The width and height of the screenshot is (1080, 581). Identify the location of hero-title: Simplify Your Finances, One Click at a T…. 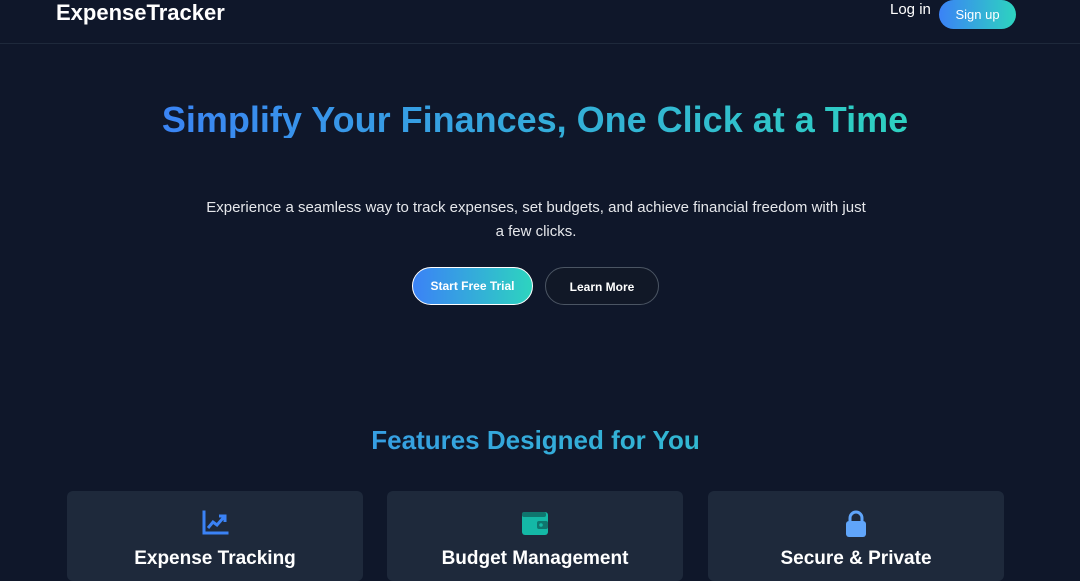
(535, 120).